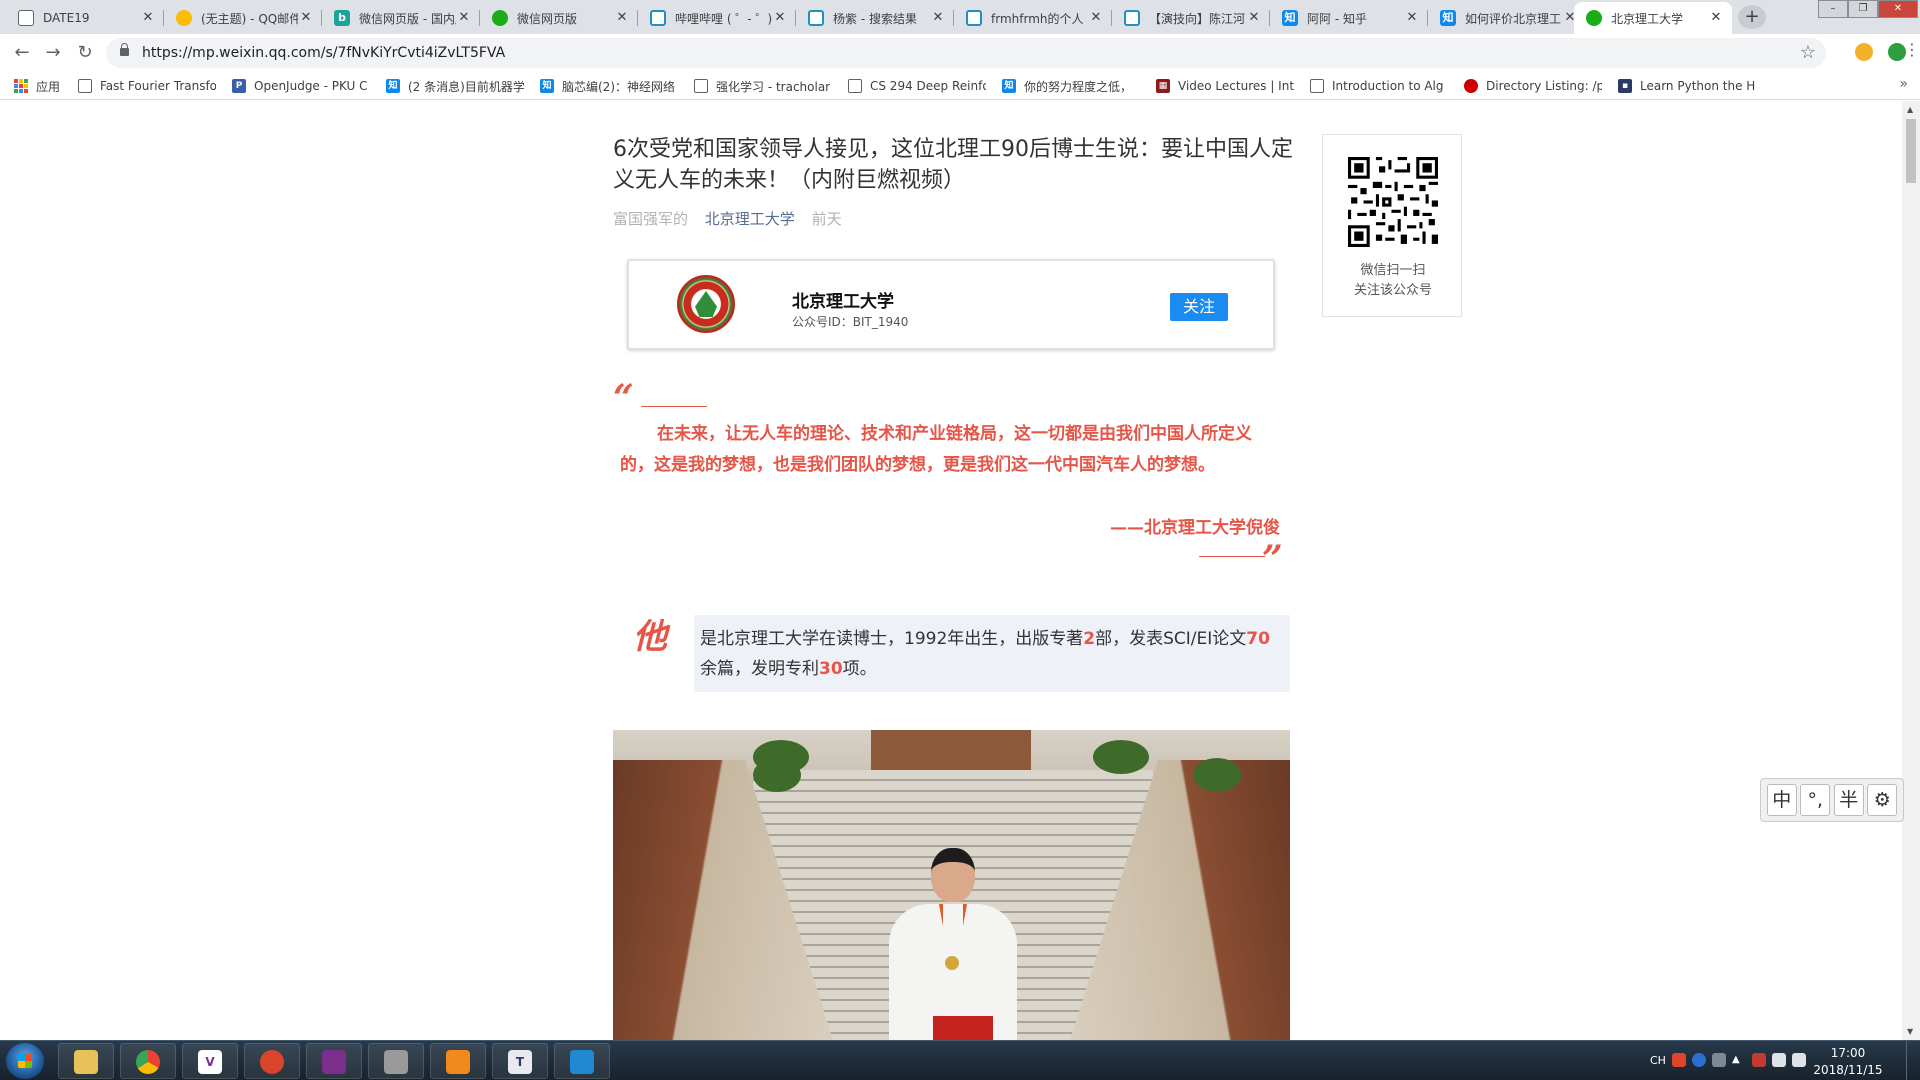 The width and height of the screenshot is (1920, 1080). I want to click on pdf-icon, so click(458, 1061).